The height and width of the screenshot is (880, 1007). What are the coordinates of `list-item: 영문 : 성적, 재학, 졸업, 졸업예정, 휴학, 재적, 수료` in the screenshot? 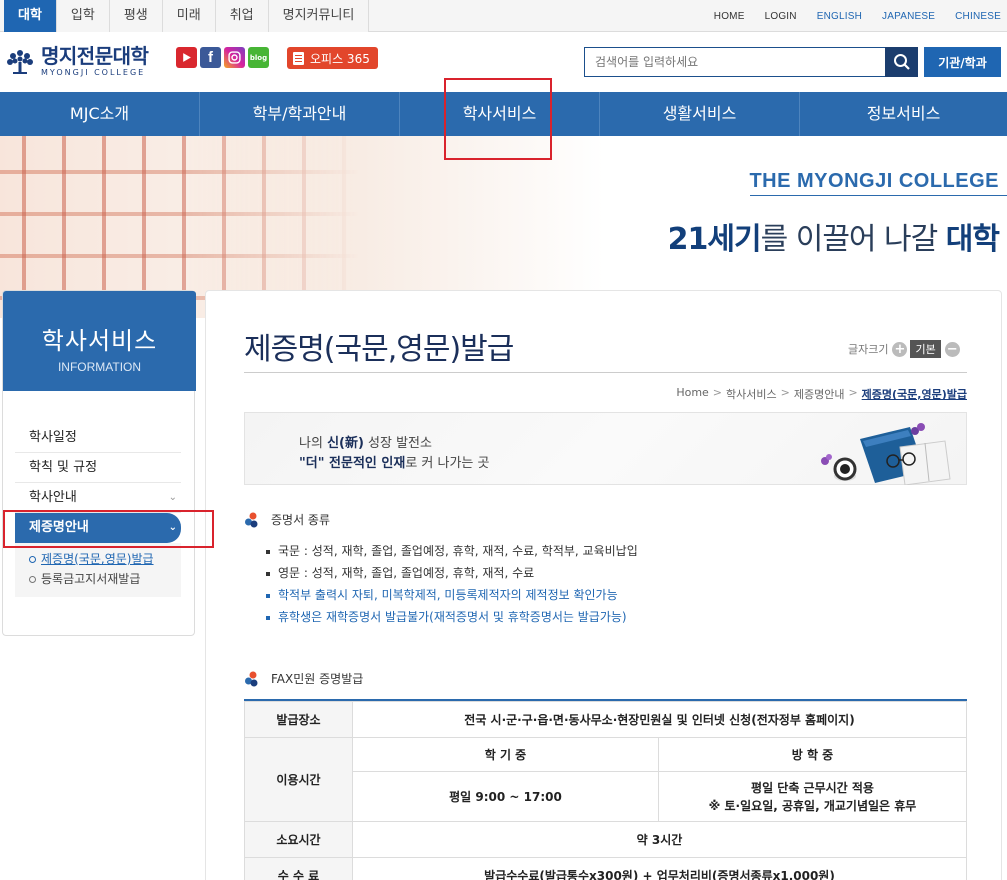 It's located at (452, 573).